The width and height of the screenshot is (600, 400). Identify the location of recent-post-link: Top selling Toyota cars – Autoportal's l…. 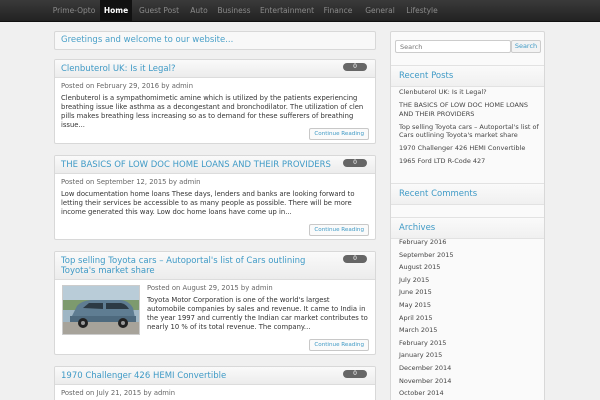
(470, 131).